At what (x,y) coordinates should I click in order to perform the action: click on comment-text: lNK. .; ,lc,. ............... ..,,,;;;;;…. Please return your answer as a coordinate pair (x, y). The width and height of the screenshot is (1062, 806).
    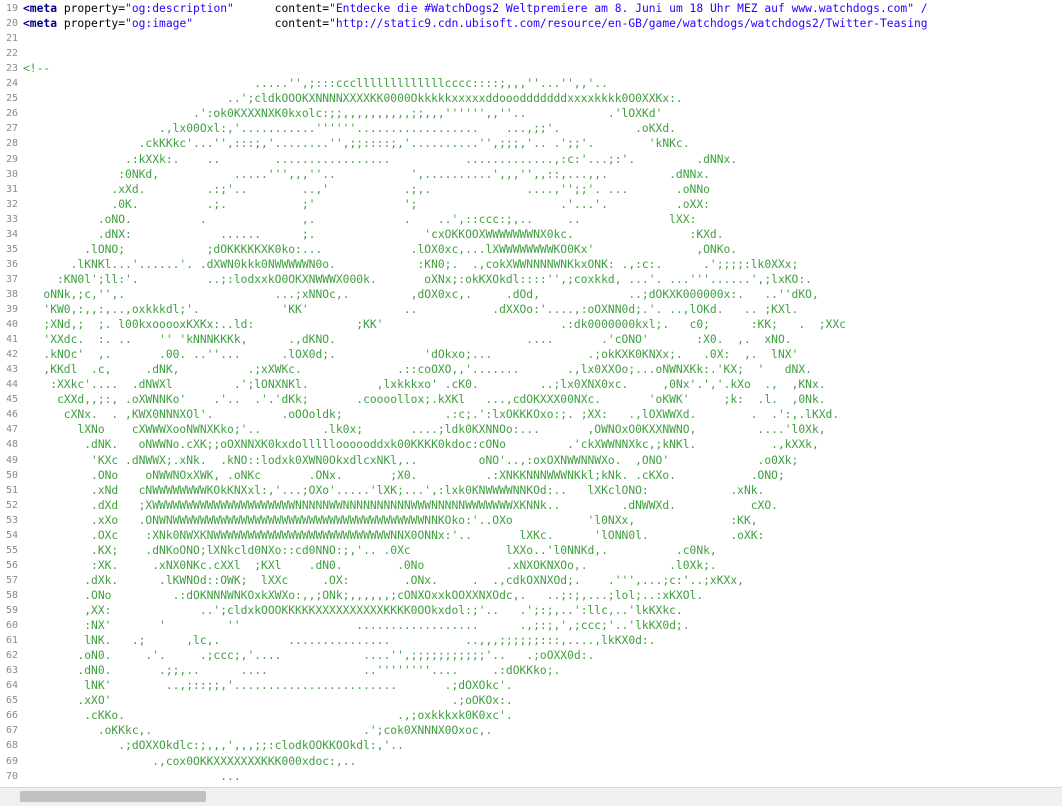
    Looking at the image, I should click on (339, 641).